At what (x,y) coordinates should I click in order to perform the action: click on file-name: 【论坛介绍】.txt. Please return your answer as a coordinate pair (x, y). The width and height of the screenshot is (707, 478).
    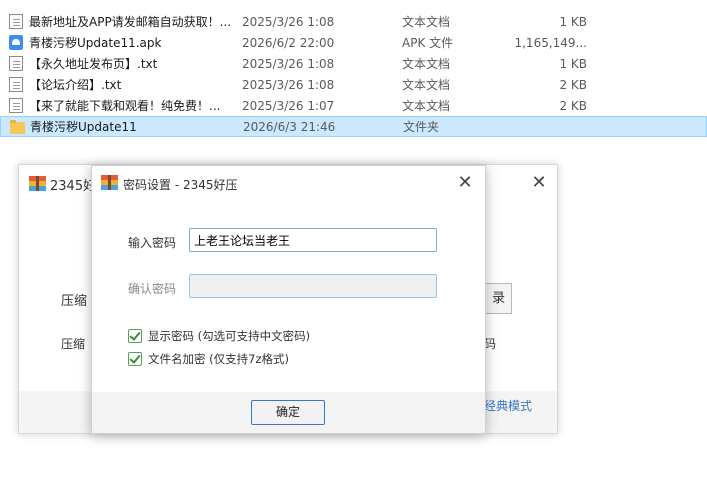
    Looking at the image, I should click on (75, 85).